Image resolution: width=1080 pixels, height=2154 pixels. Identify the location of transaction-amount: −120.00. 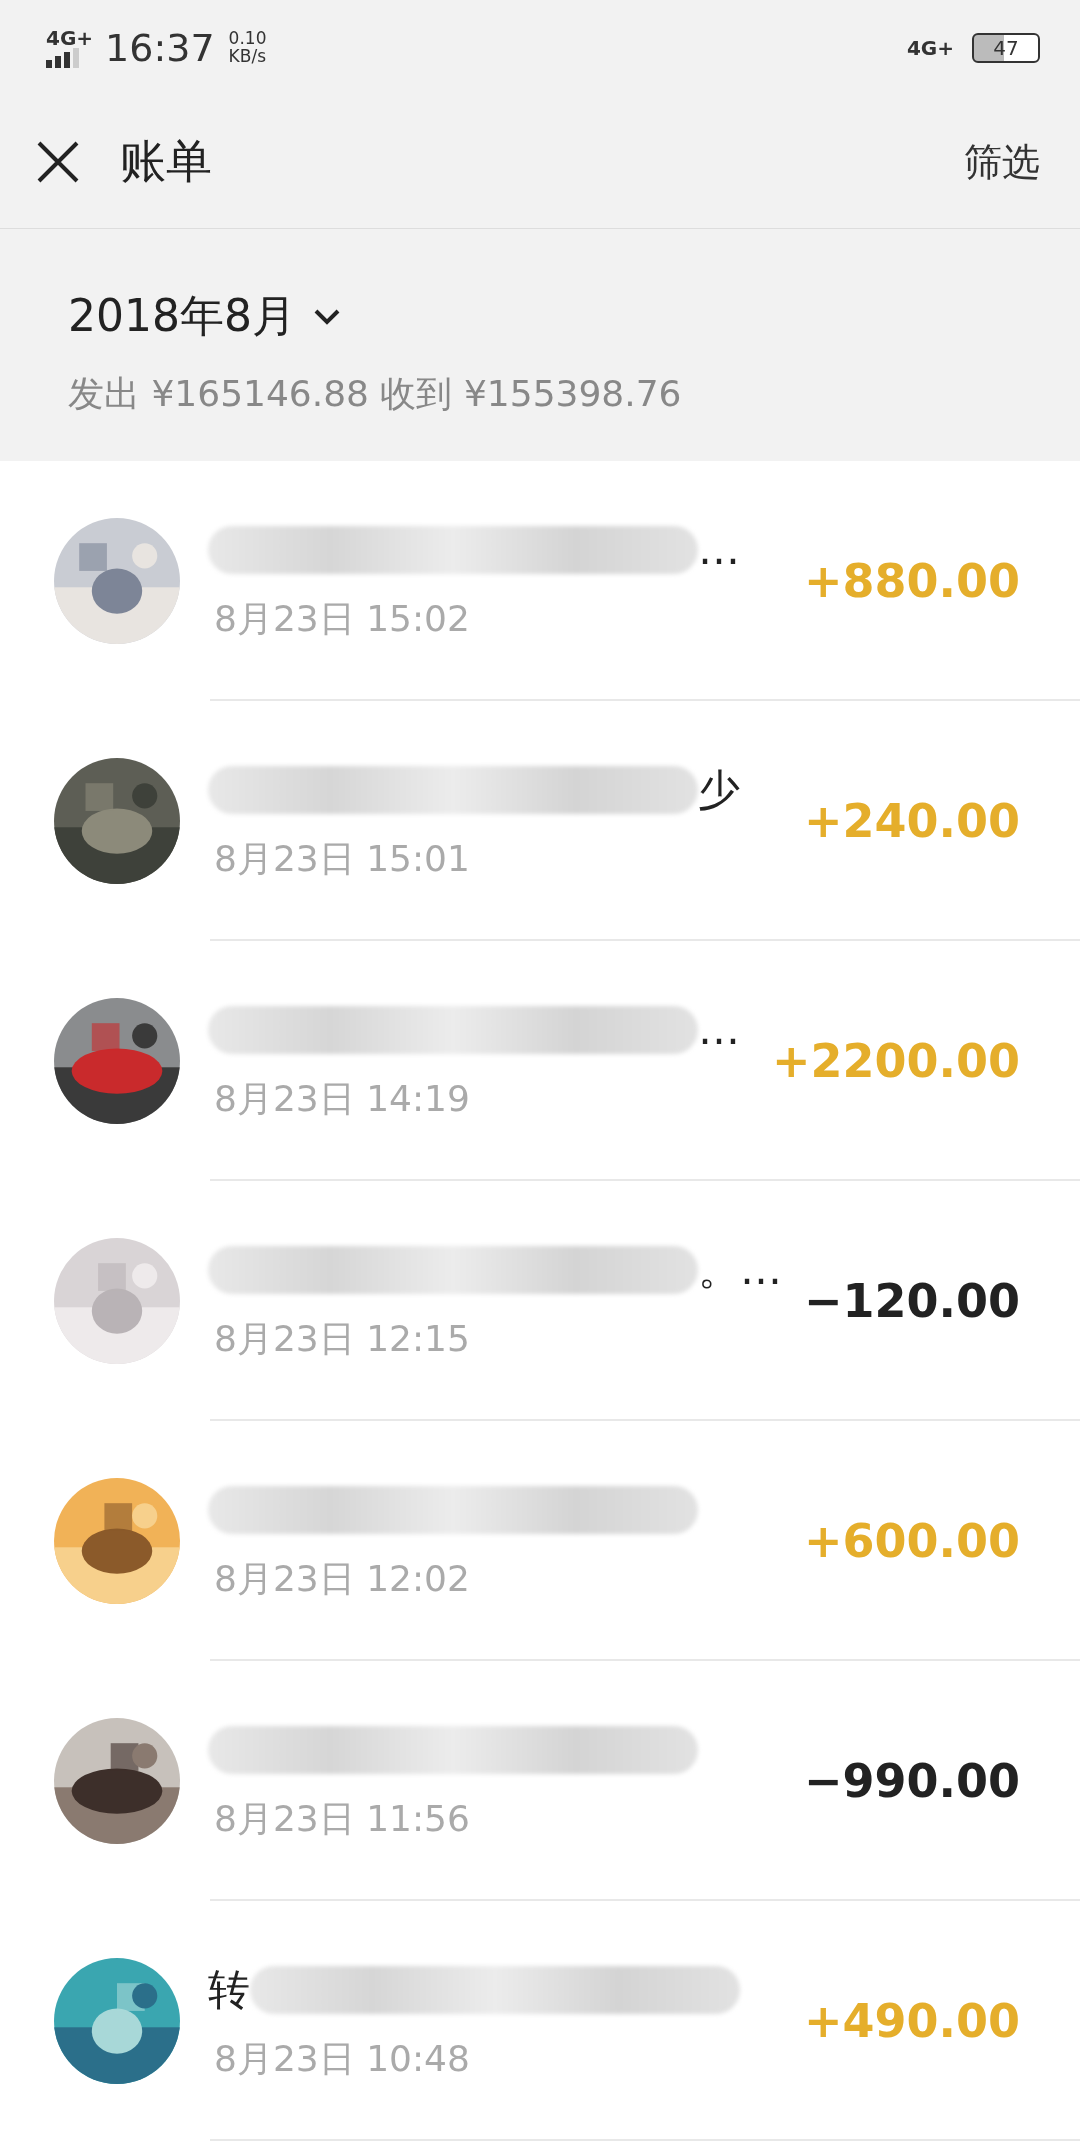
(911, 1301).